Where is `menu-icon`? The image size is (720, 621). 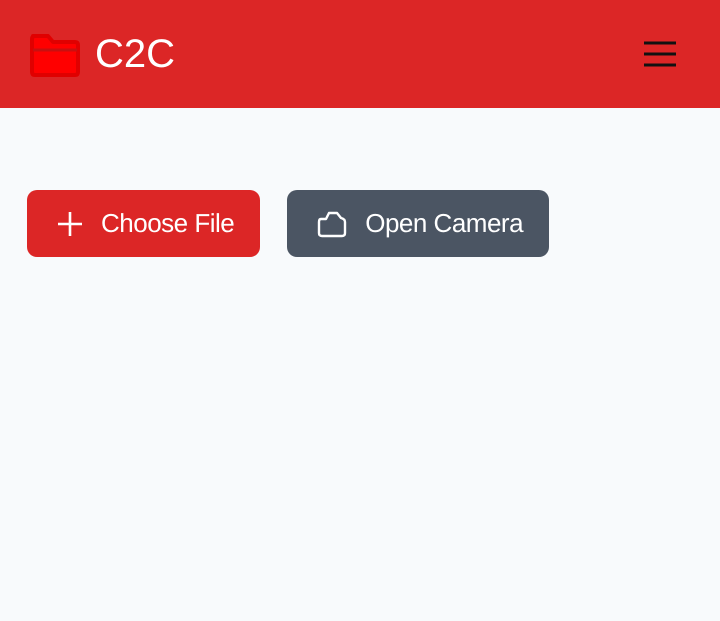 menu-icon is located at coordinates (660, 54).